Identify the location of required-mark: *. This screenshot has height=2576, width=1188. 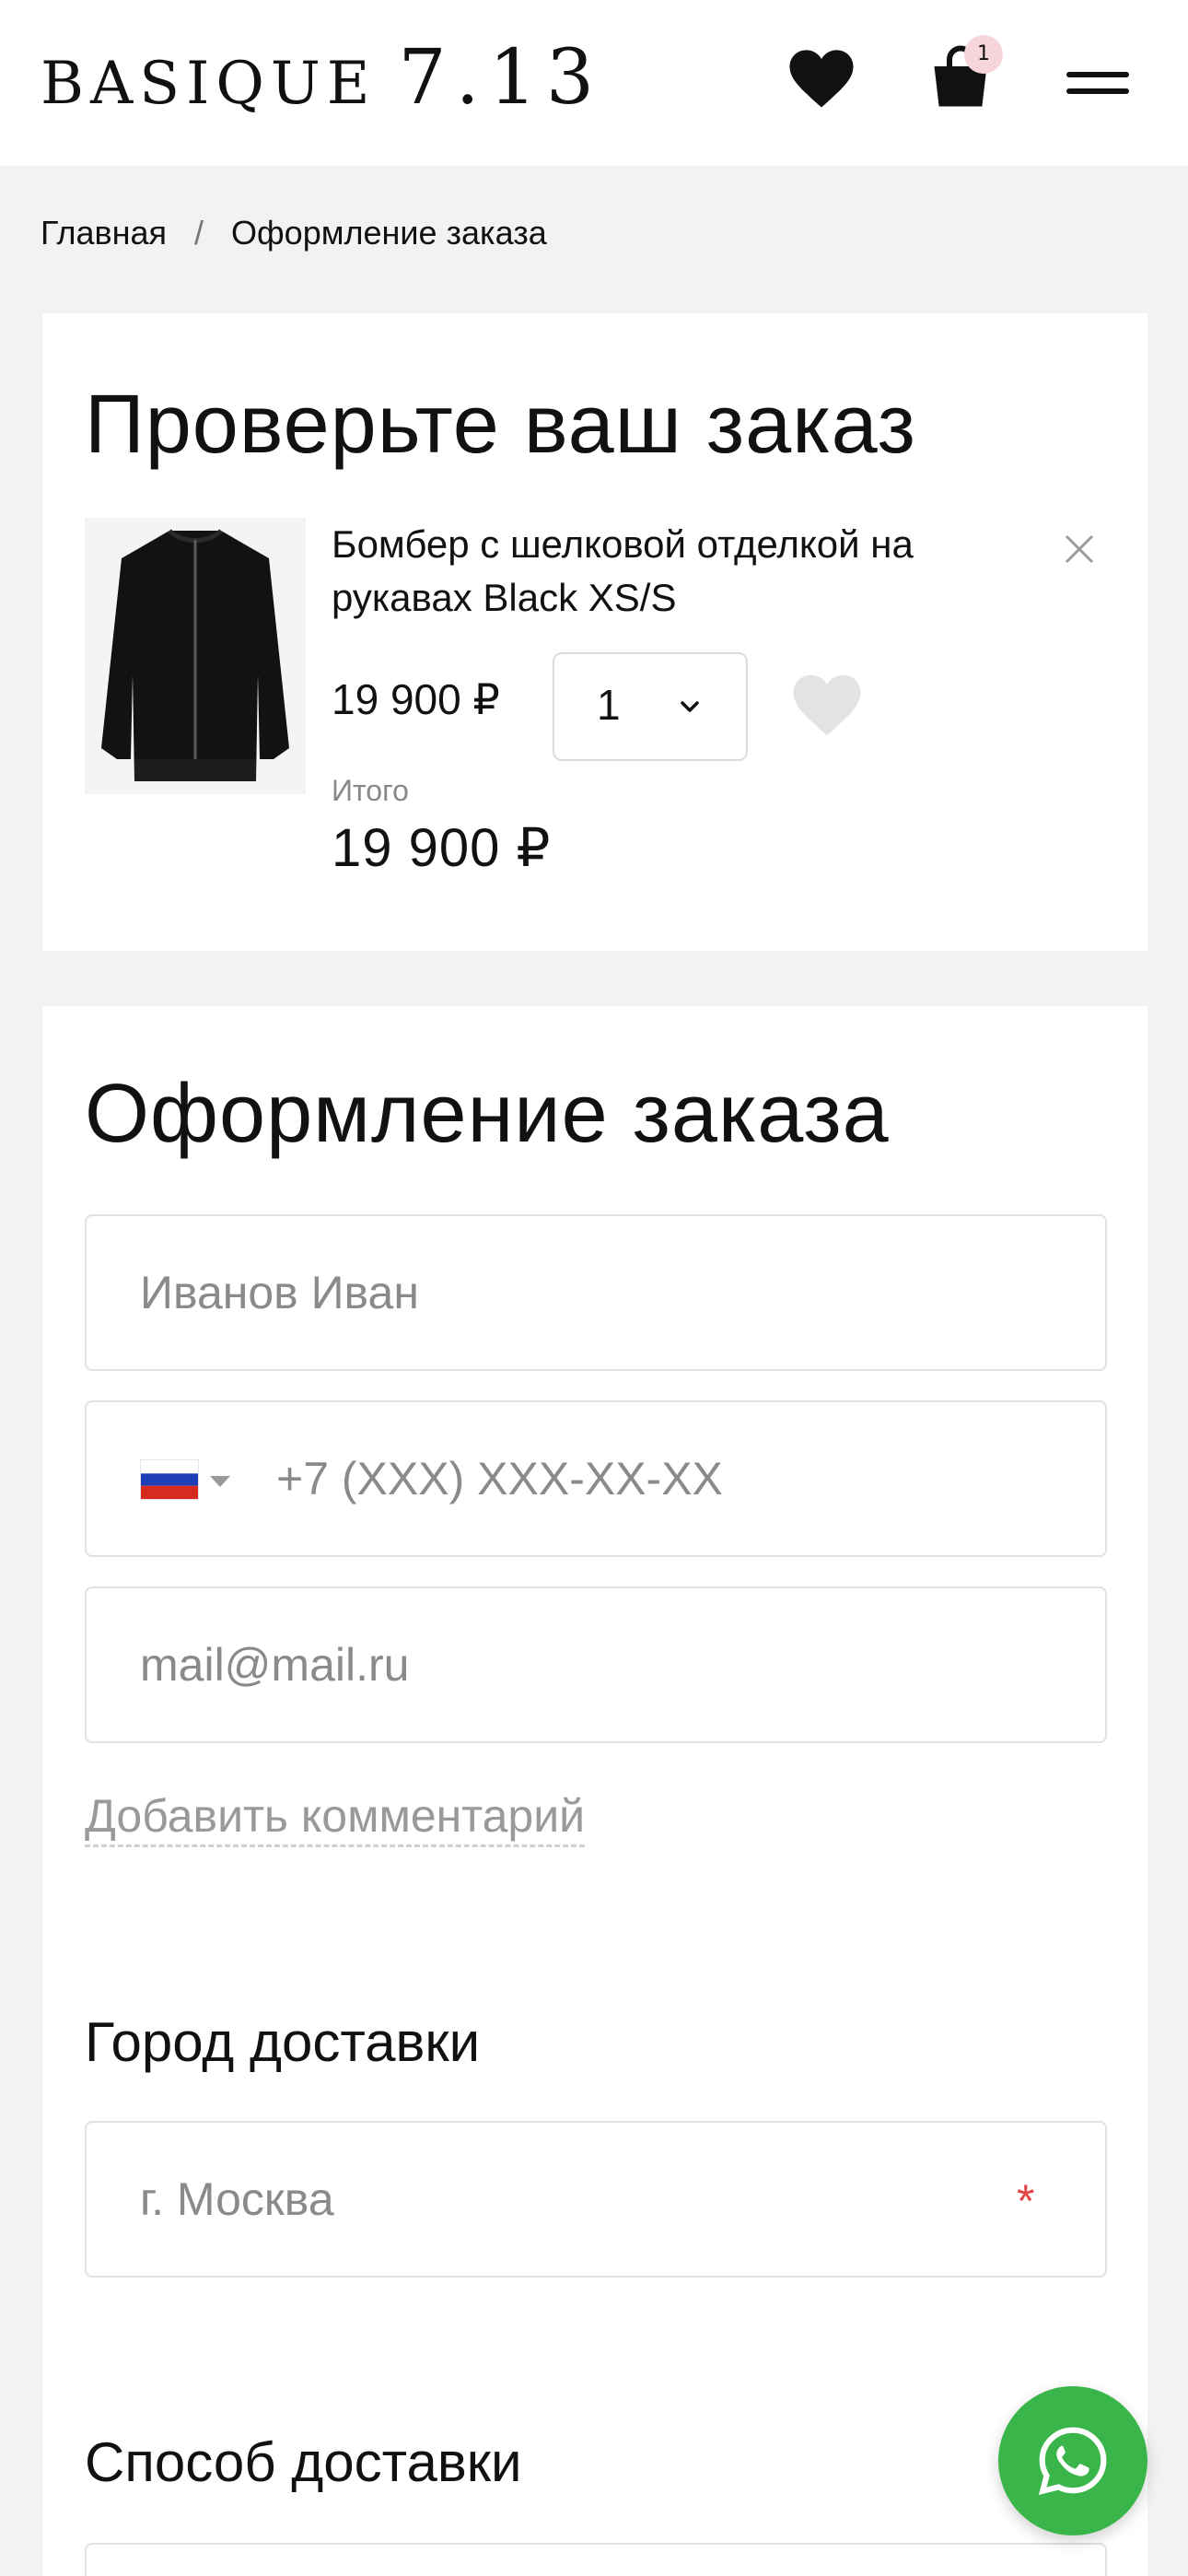
(1026, 2201).